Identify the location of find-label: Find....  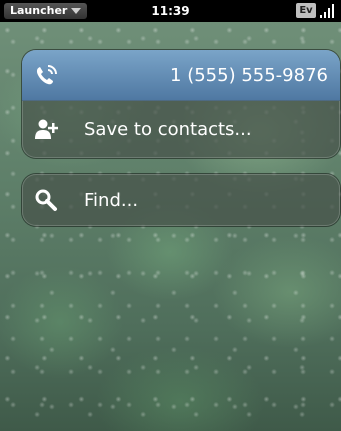
(111, 200).